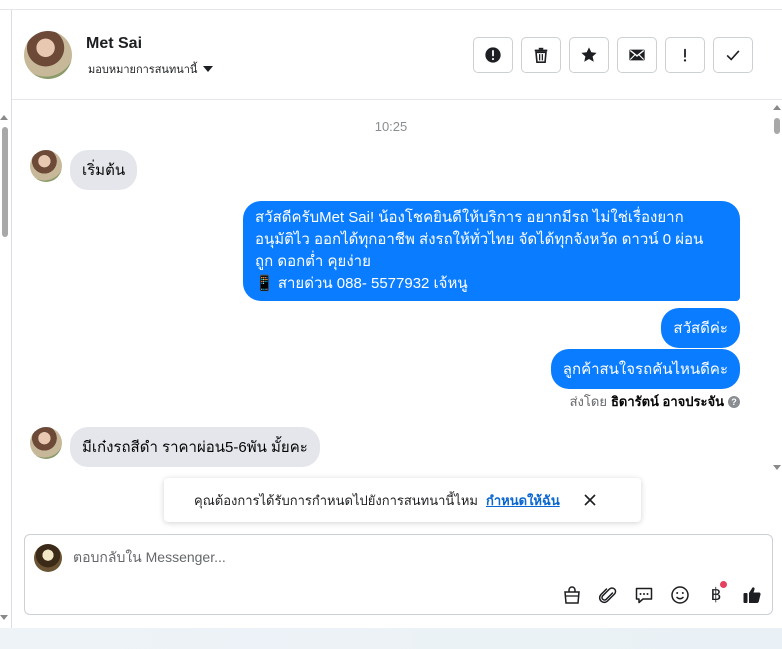 Image resolution: width=782 pixels, height=649 pixels. I want to click on window-top-edge, so click(391, 5).